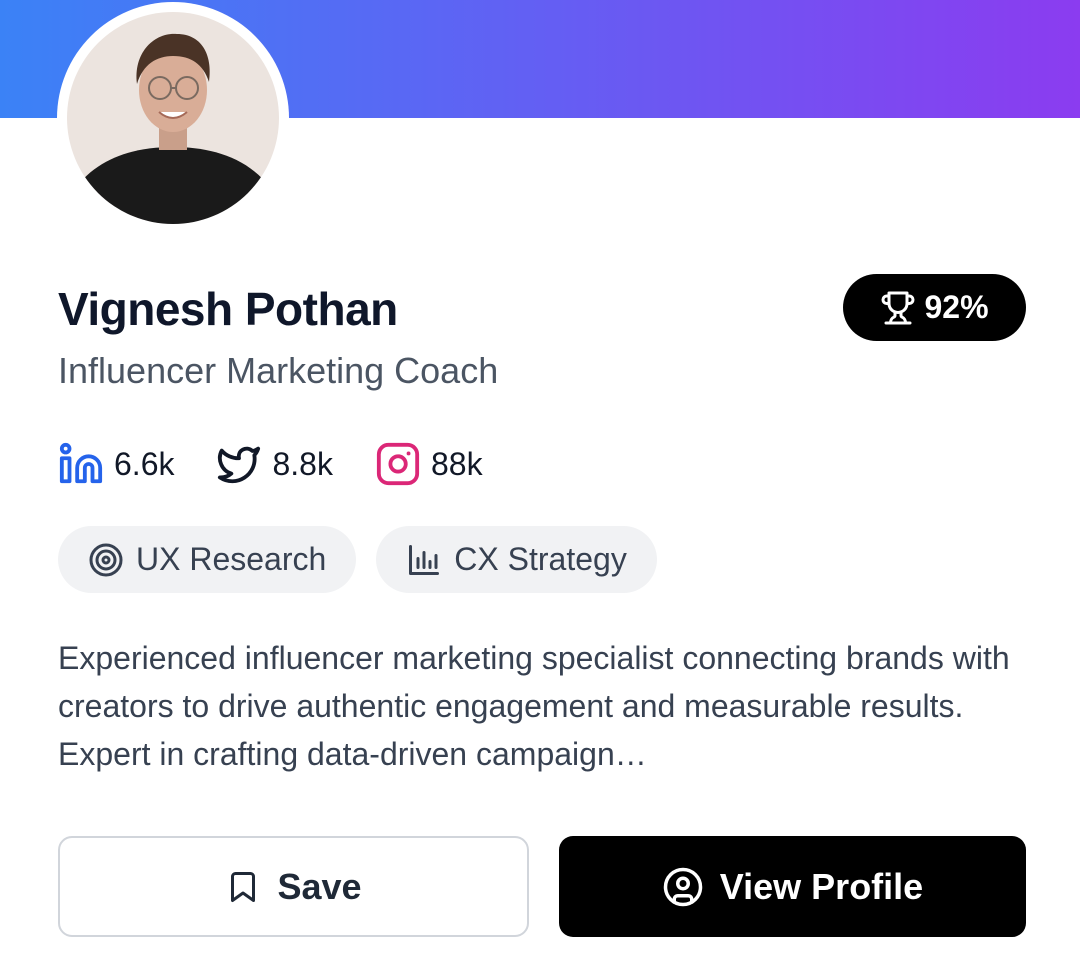  I want to click on avatar, so click(173, 118).